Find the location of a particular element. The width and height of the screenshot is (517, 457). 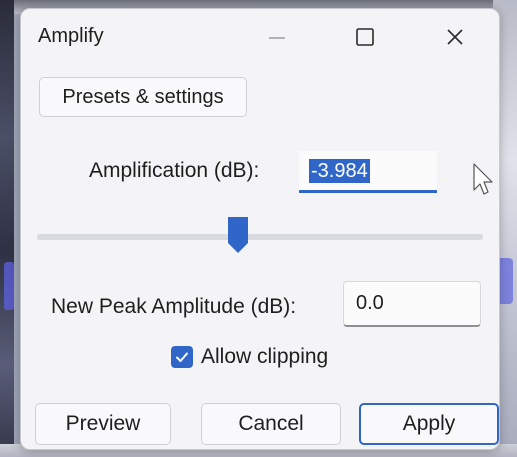

presets-settings-button: Presets & settings is located at coordinates (143, 97).